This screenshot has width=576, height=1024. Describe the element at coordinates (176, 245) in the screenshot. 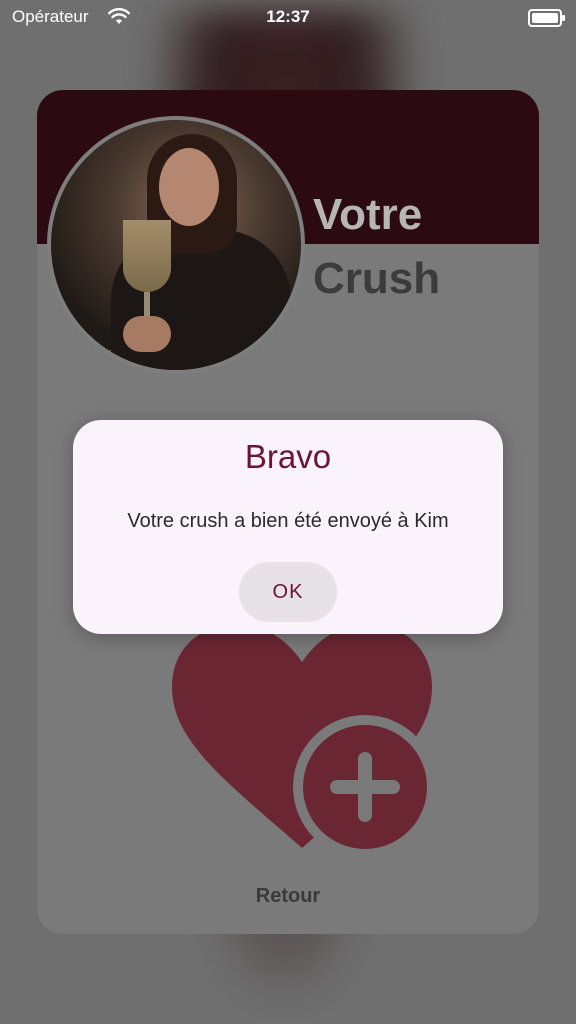

I see `profile-photo` at that location.